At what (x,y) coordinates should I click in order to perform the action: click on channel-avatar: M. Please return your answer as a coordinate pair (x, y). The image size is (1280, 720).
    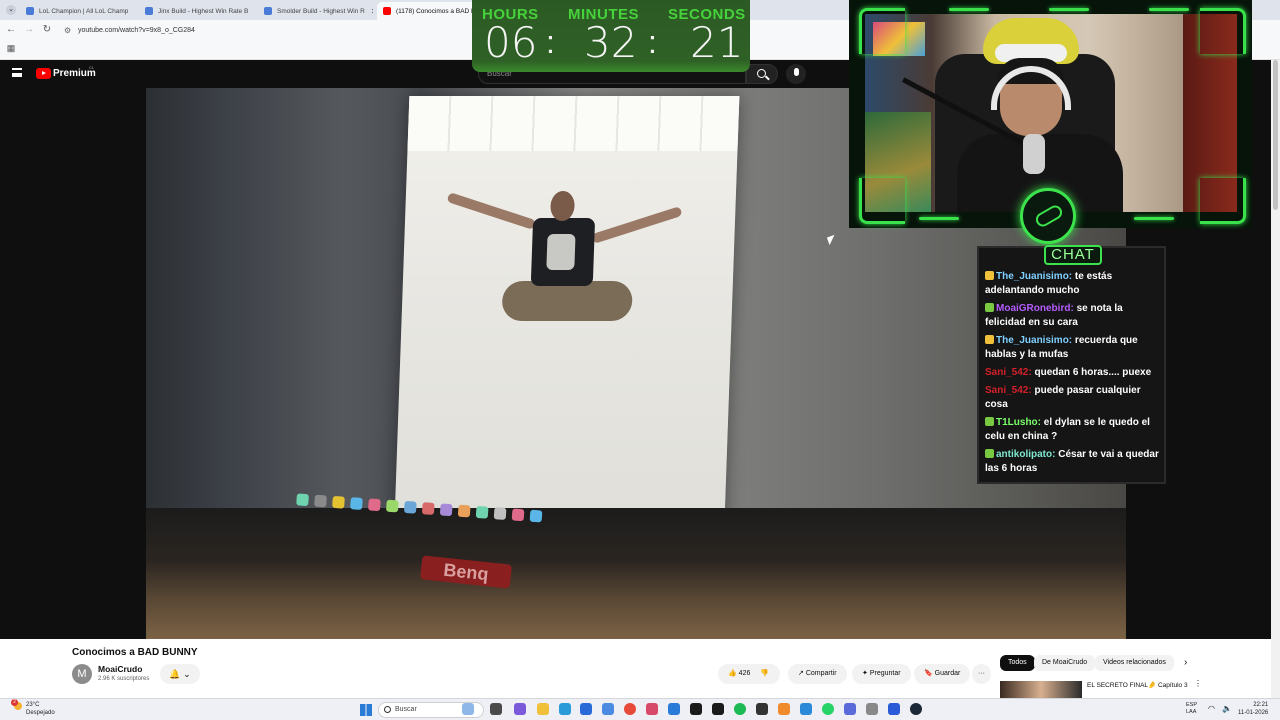
    Looking at the image, I should click on (82, 674).